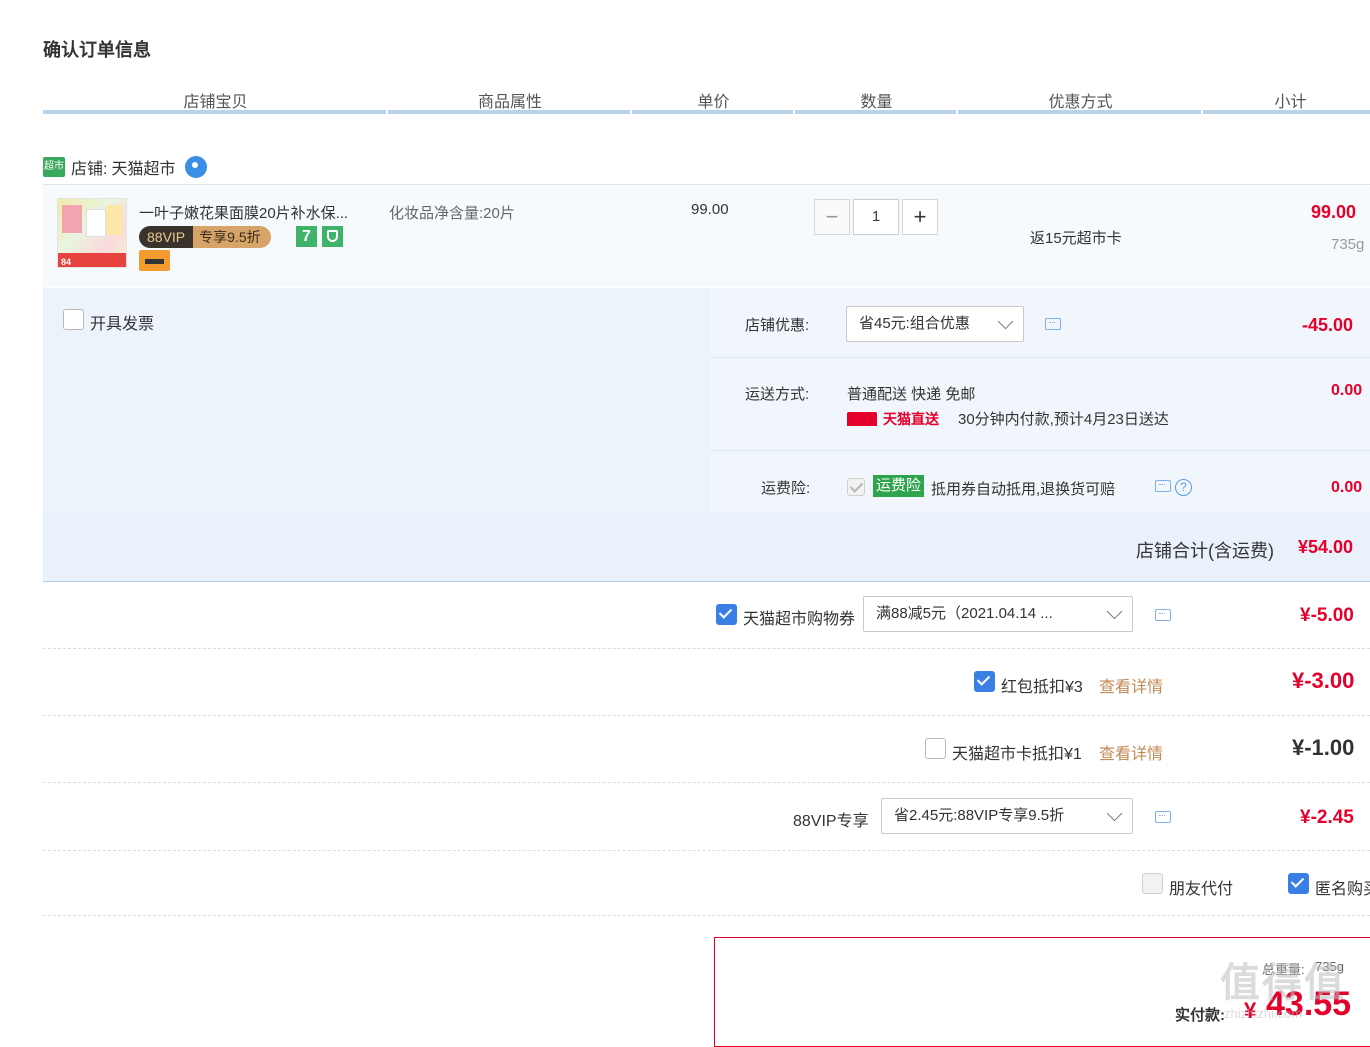  Describe the element at coordinates (1342, 889) in the screenshot. I see `anonymous-label: 匿名购买` at that location.